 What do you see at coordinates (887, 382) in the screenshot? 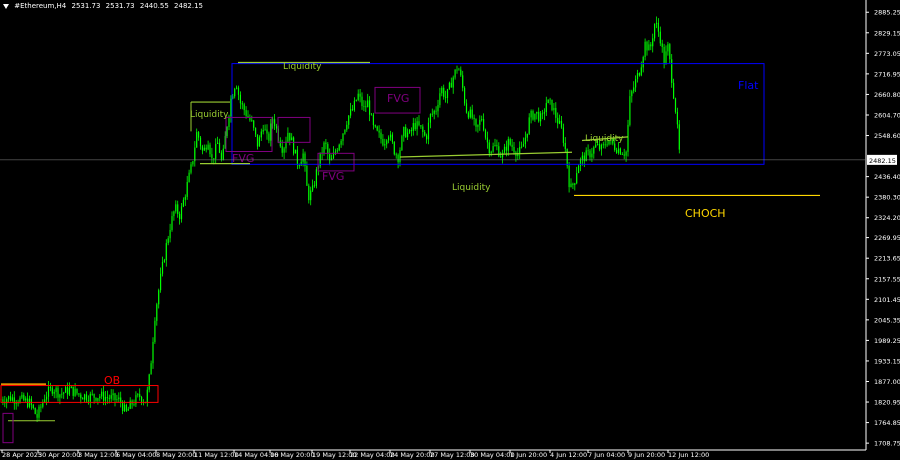
I see `price-tick-label: 1877.00` at bounding box center [887, 382].